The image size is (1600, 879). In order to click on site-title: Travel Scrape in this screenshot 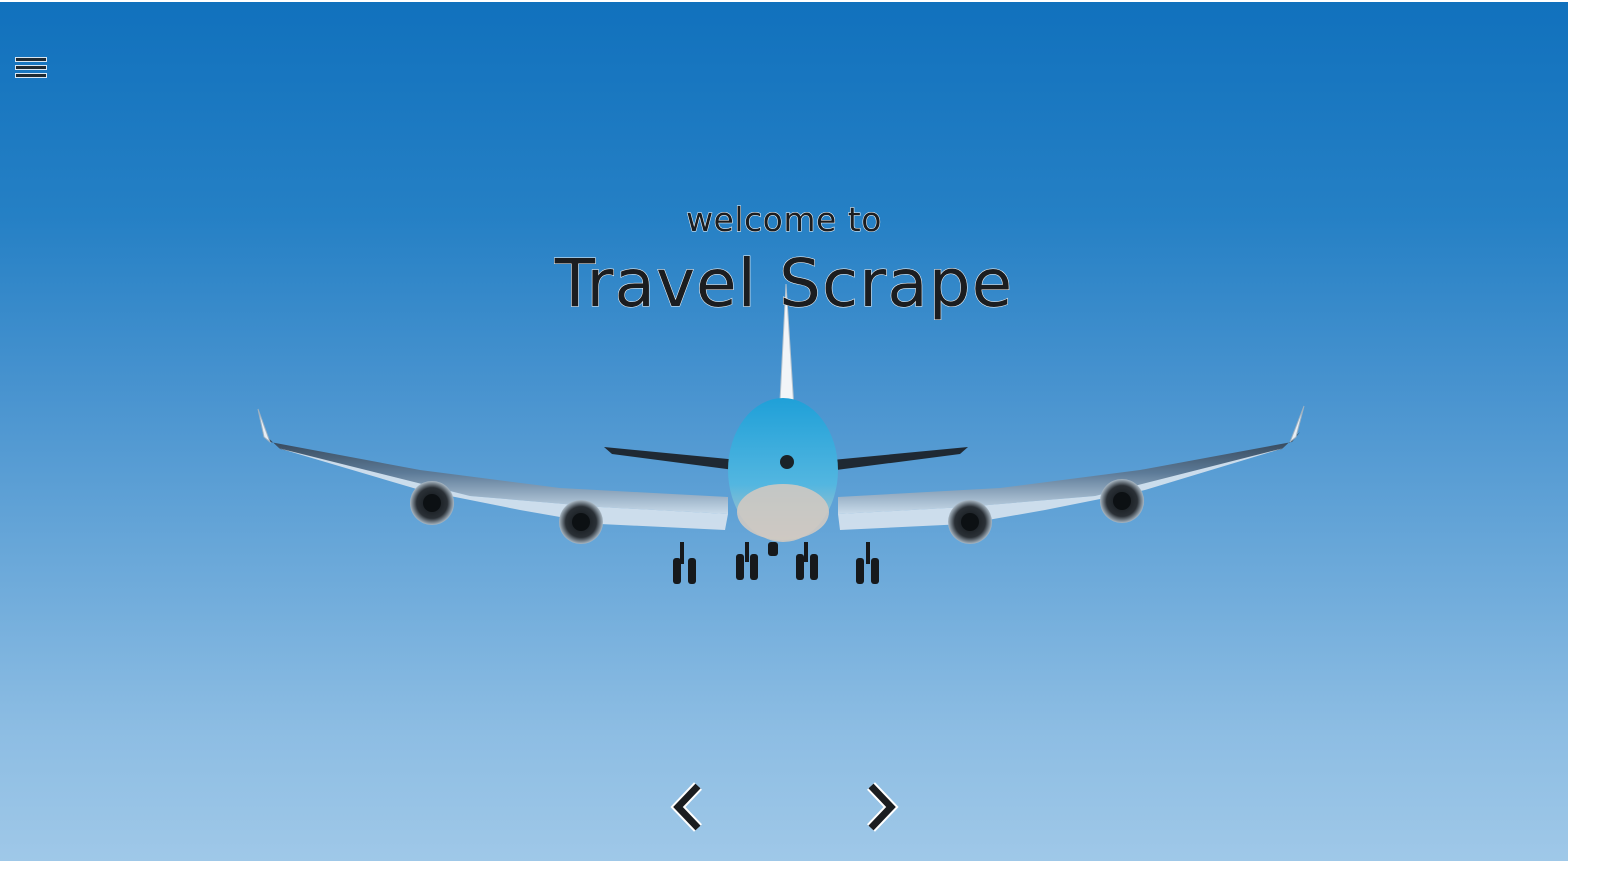, I will do `click(784, 284)`.